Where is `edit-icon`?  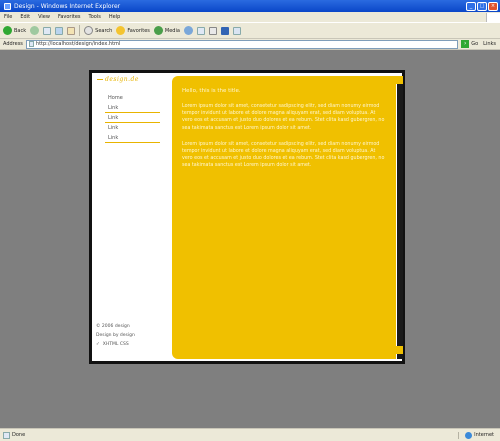
edit-icon is located at coordinates (224, 30).